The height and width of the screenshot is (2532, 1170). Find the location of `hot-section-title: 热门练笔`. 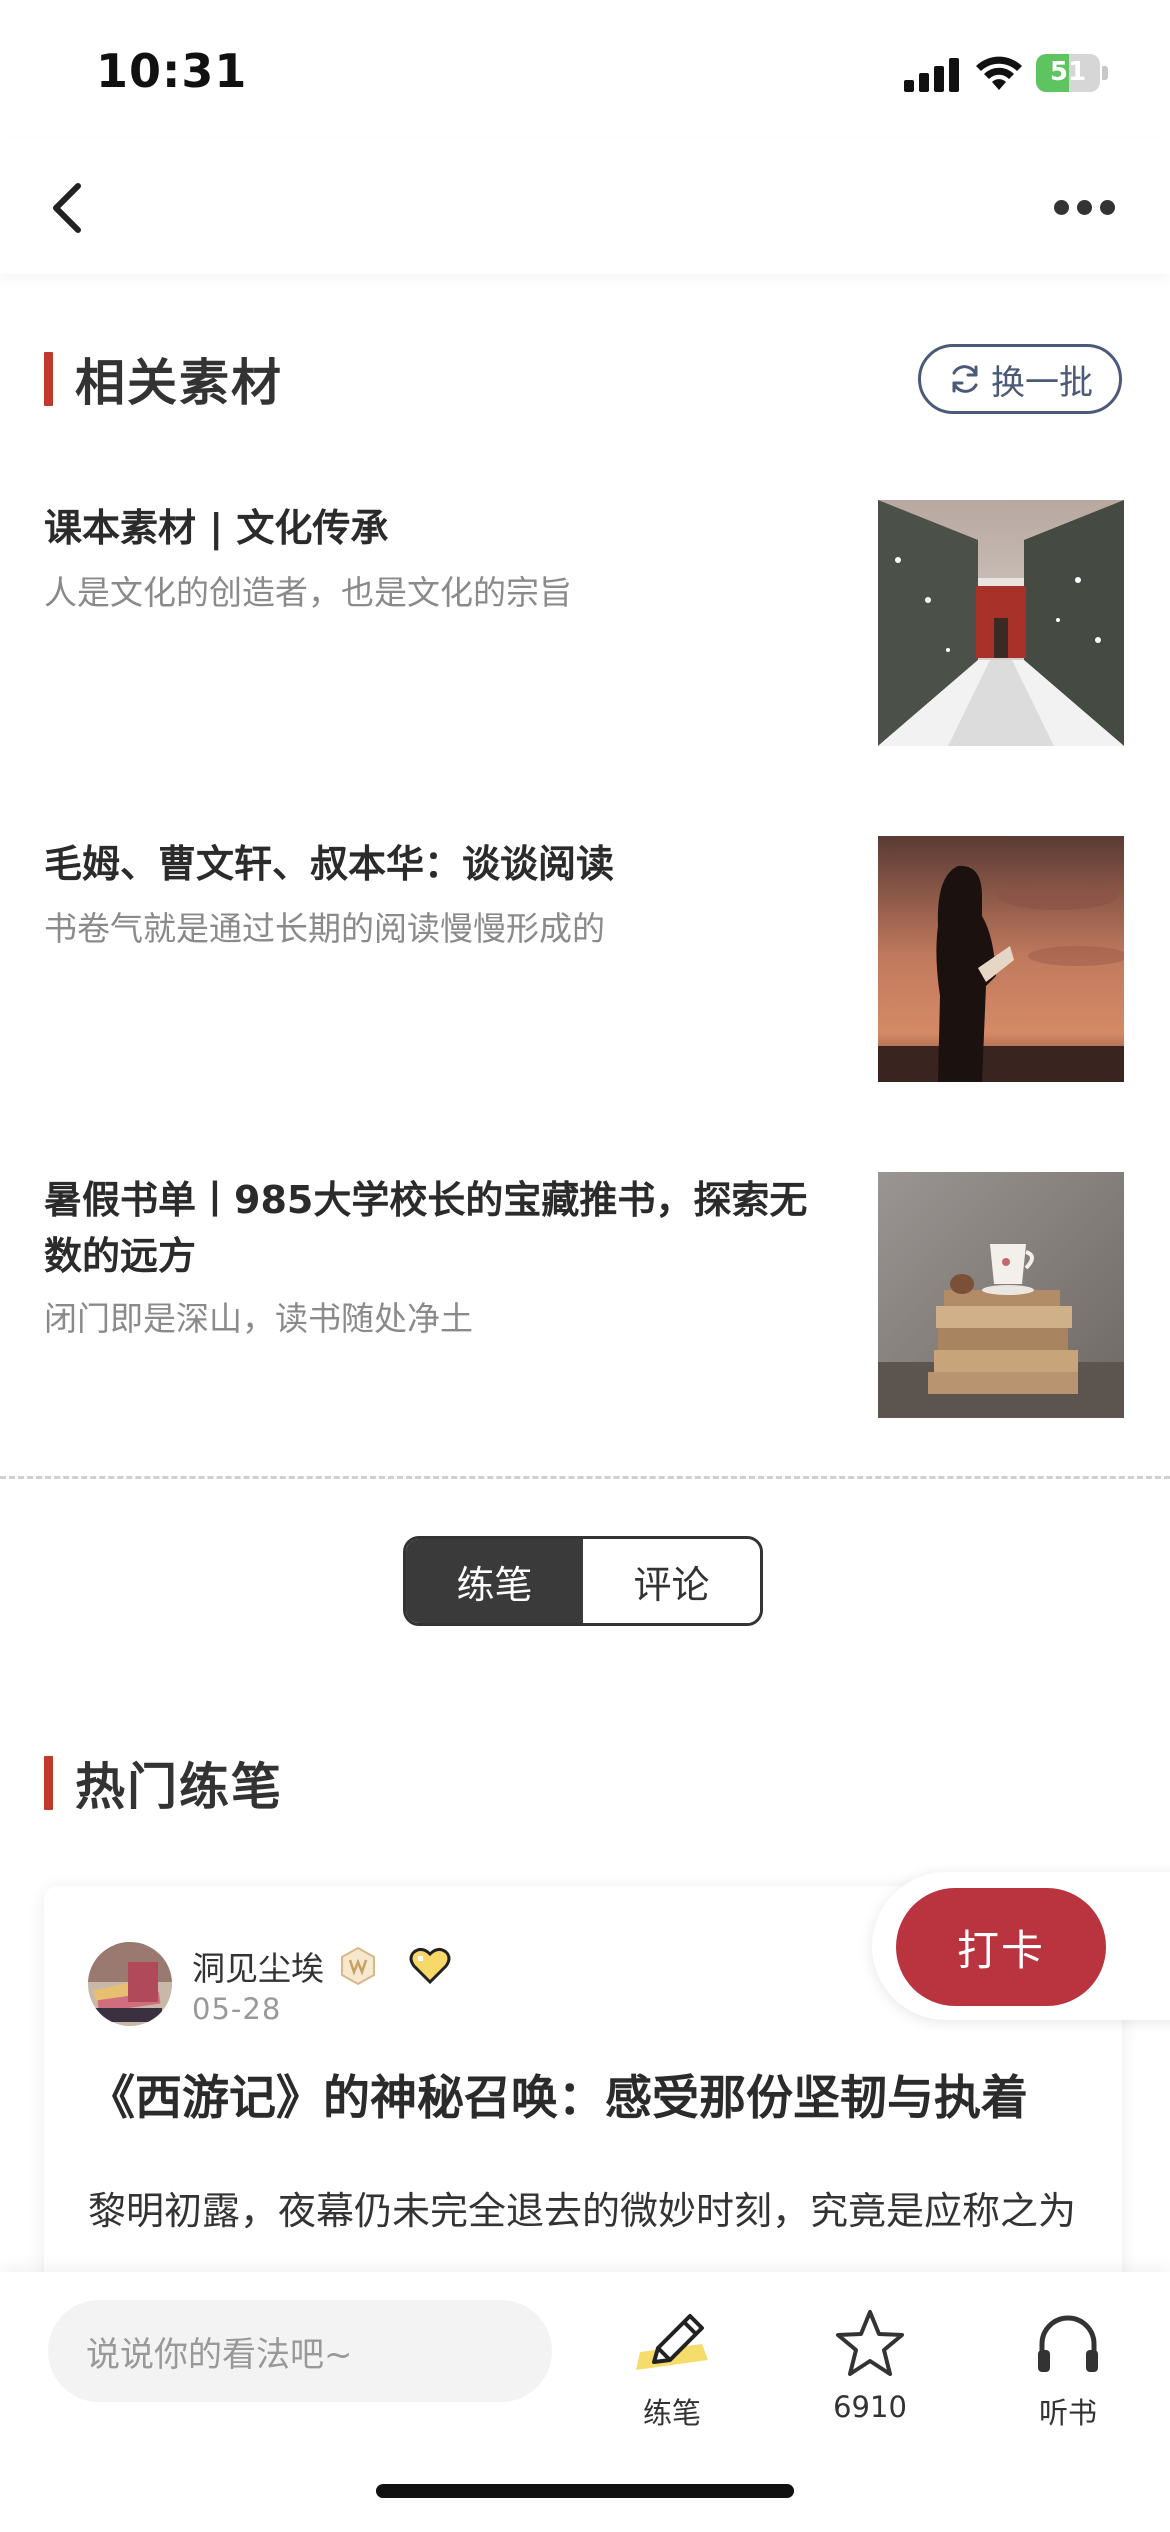

hot-section-title: 热门练笔 is located at coordinates (163, 1784).